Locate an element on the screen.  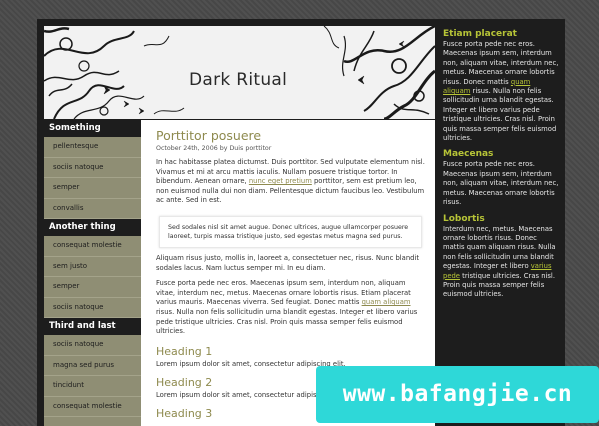
sidebar-title: Etiam placerat is located at coordinates (480, 34).